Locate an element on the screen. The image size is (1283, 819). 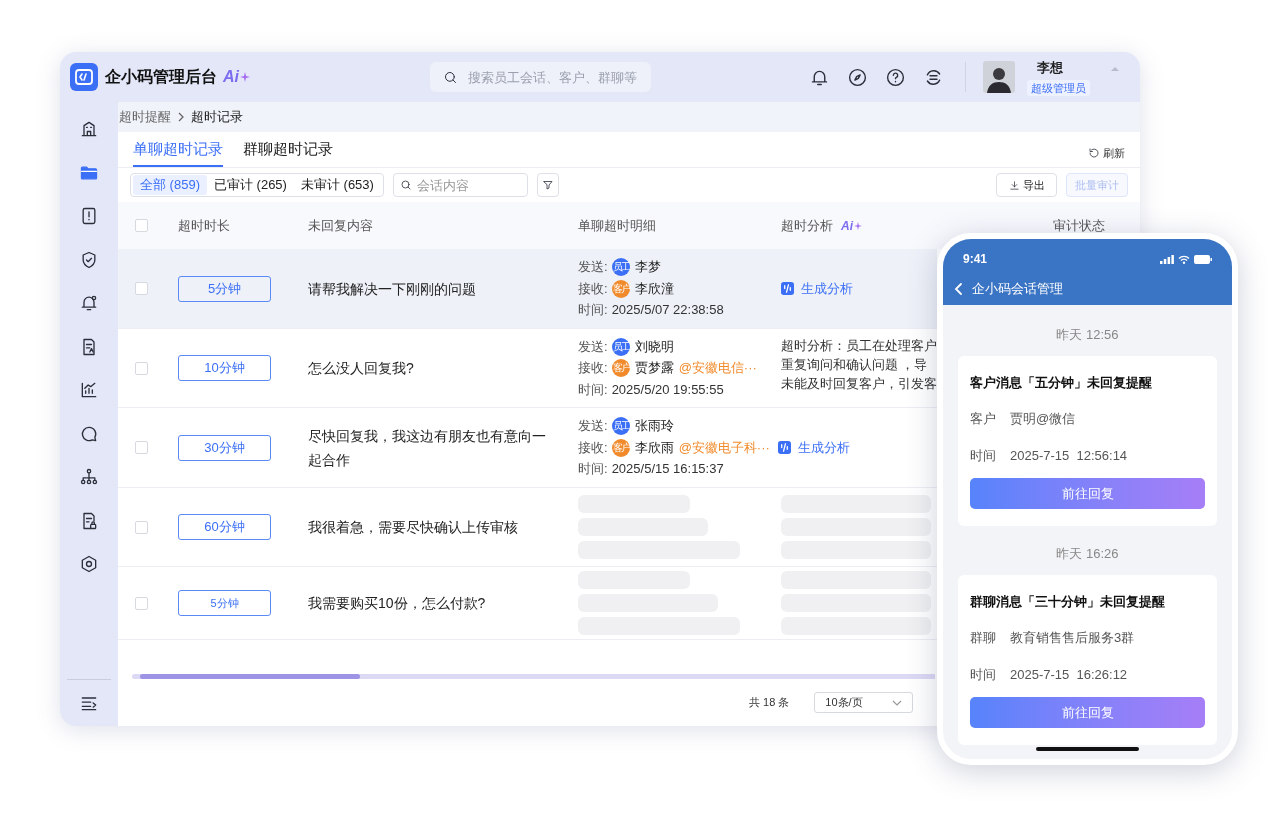
filter-option: 全部 (859) is located at coordinates (170, 185).